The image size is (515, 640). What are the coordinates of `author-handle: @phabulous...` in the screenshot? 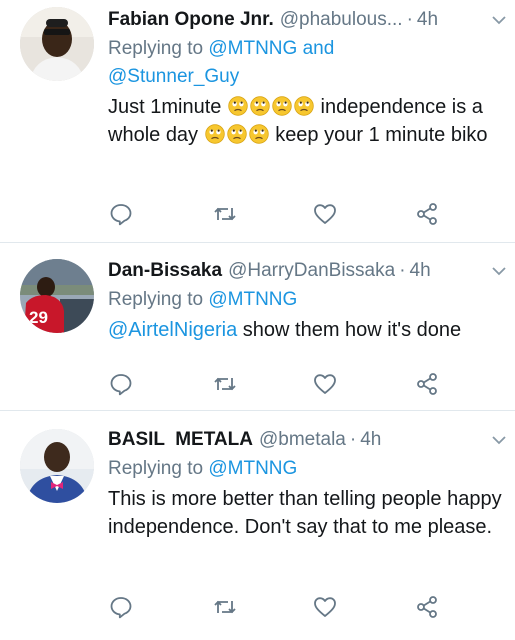 It's located at (341, 20).